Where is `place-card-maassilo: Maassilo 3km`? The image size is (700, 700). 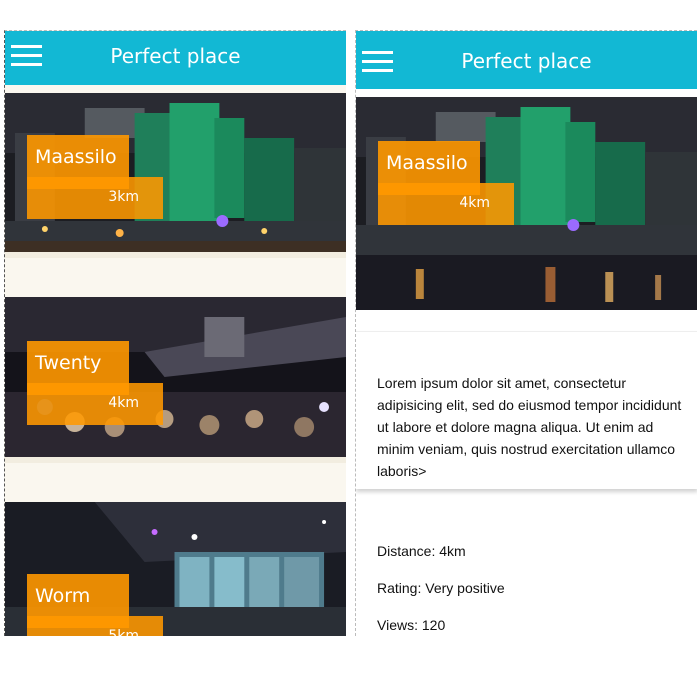
place-card-maassilo: Maassilo 3km is located at coordinates (175, 172).